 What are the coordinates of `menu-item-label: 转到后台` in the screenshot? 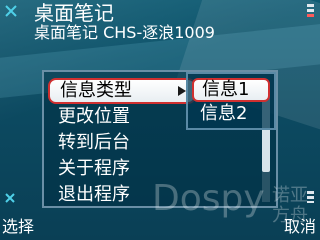 It's located at (94, 142).